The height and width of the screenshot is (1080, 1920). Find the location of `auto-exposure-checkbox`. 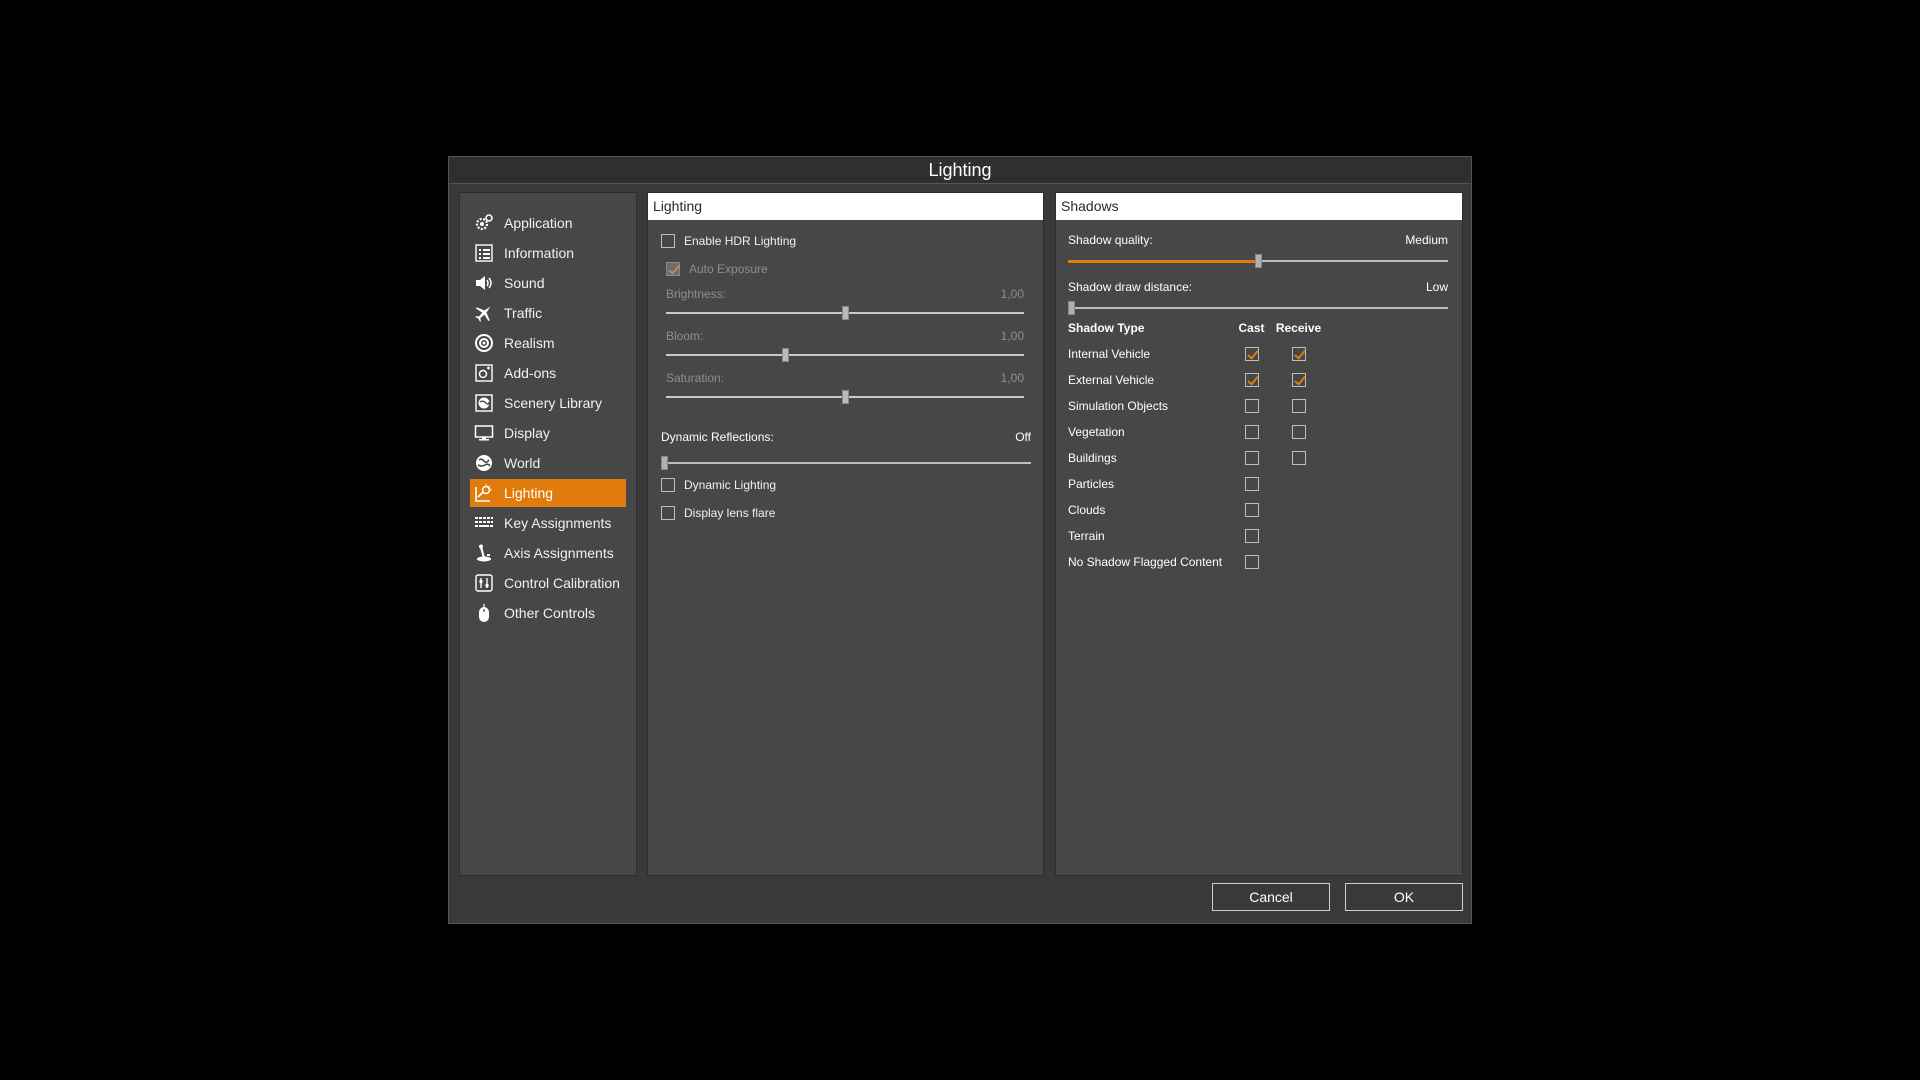

auto-exposure-checkbox is located at coordinates (673, 269).